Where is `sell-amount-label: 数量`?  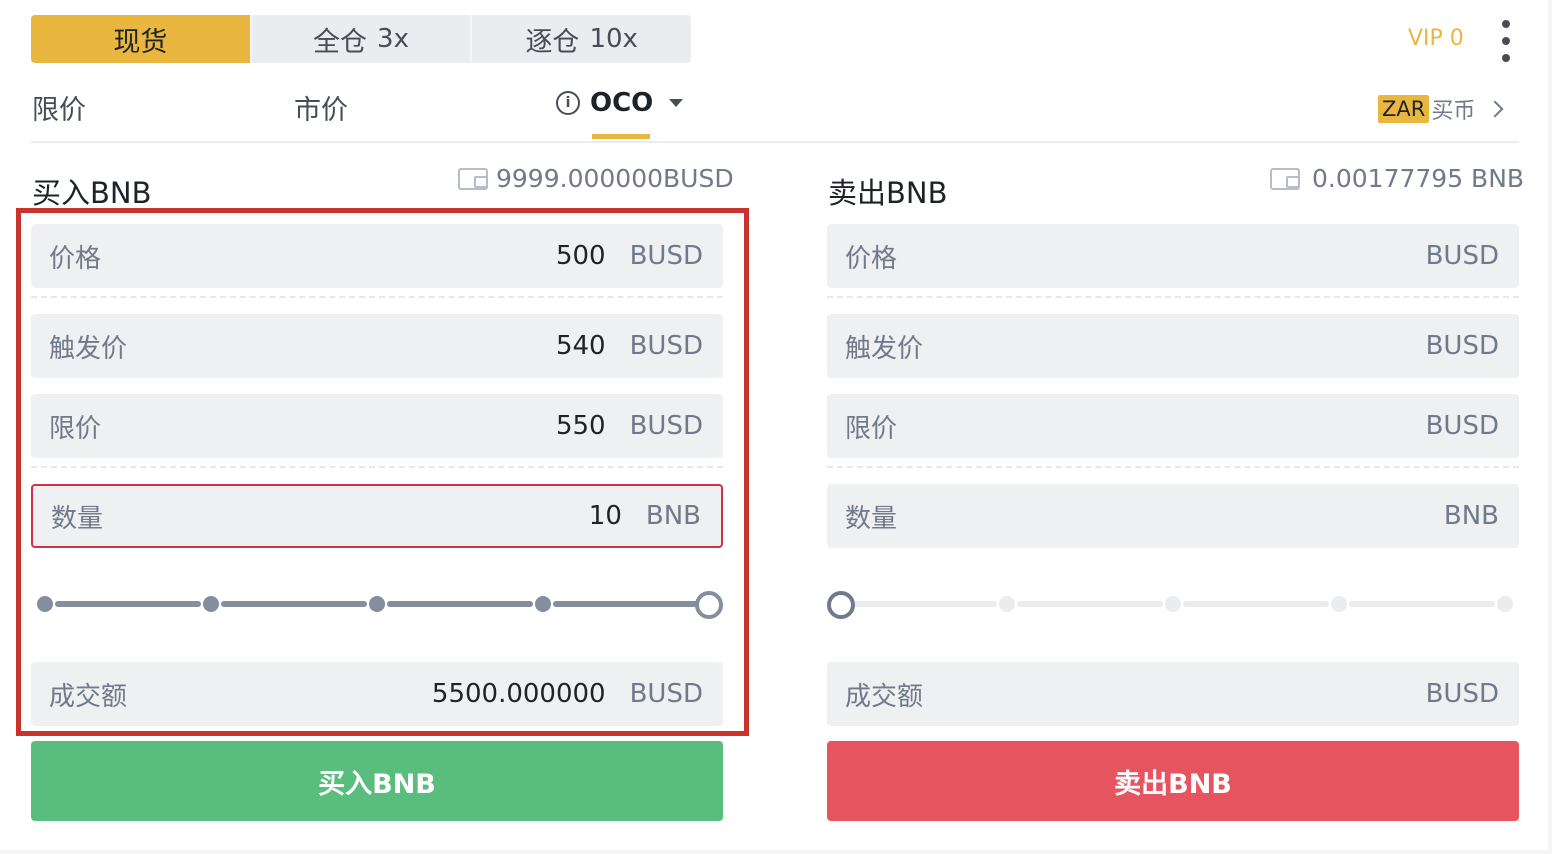
sell-amount-label: 数量 is located at coordinates (871, 518).